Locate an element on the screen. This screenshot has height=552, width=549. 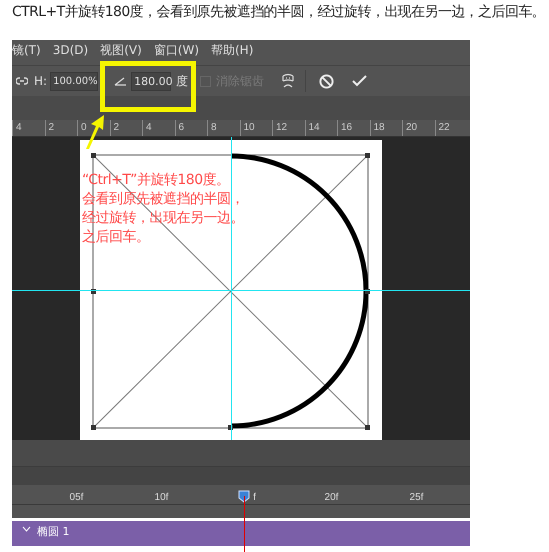
height-label: H: is located at coordinates (41, 81).